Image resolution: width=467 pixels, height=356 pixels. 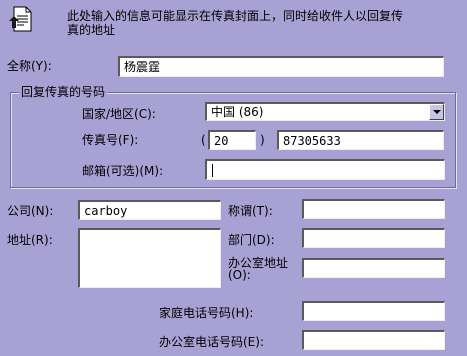 I want to click on address-label: 地址(R):, so click(x=30, y=240).